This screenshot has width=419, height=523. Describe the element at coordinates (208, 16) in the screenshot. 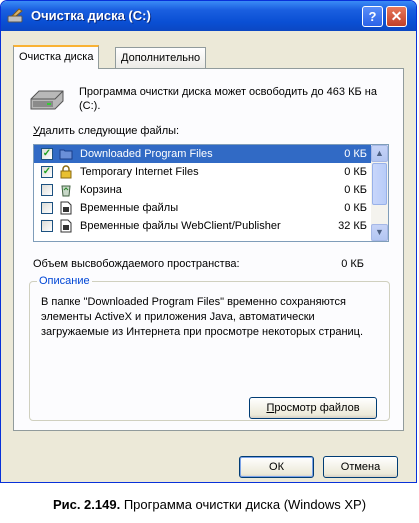

I see `title-bar: Очистка диска (C:) ? ✕` at that location.